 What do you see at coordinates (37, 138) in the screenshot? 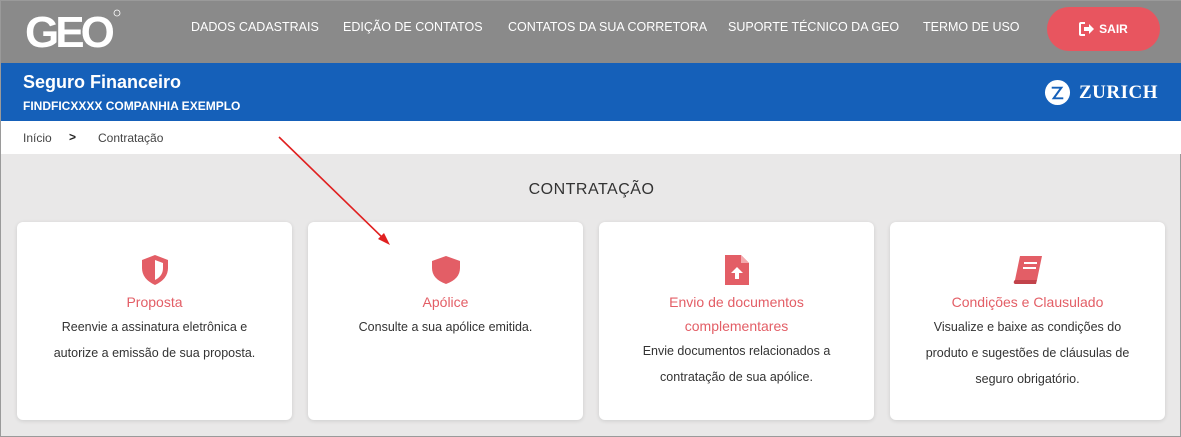
I see `breadcrumb-home: Início` at bounding box center [37, 138].